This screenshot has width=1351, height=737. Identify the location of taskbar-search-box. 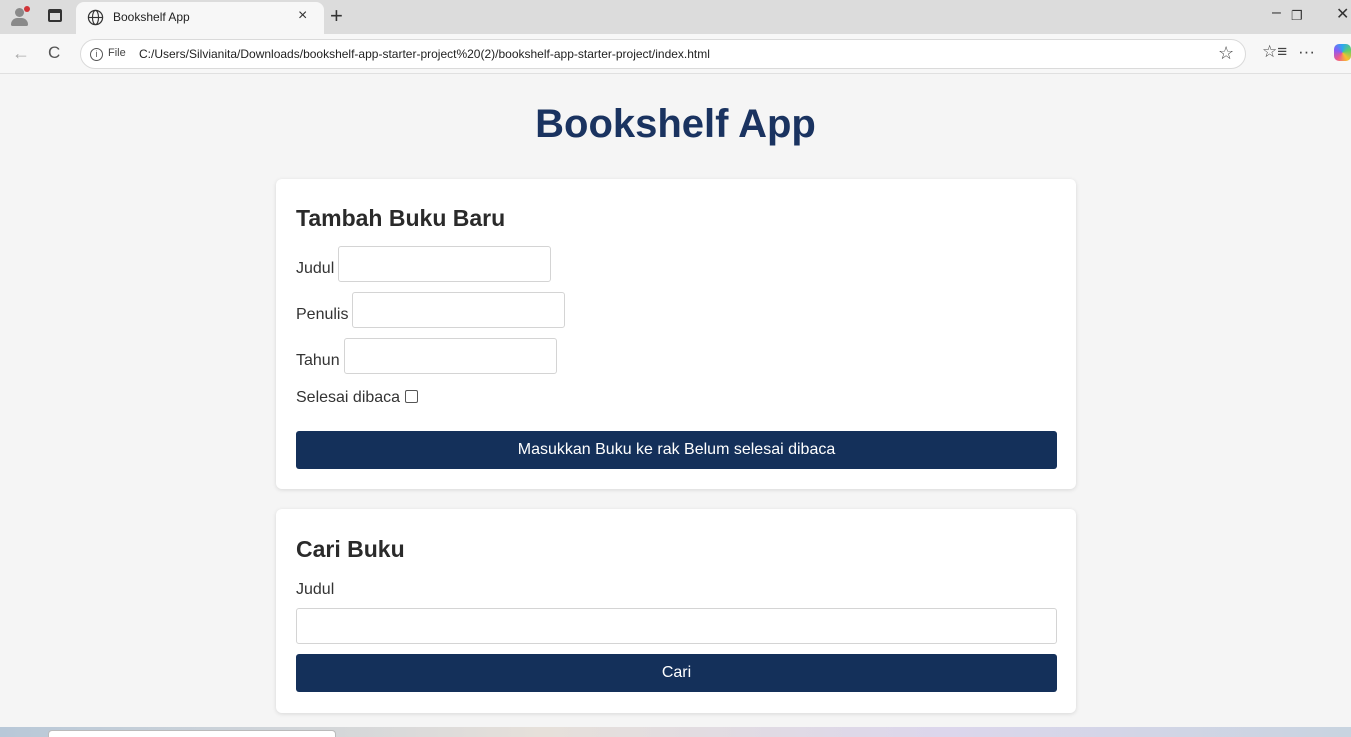
(192, 733).